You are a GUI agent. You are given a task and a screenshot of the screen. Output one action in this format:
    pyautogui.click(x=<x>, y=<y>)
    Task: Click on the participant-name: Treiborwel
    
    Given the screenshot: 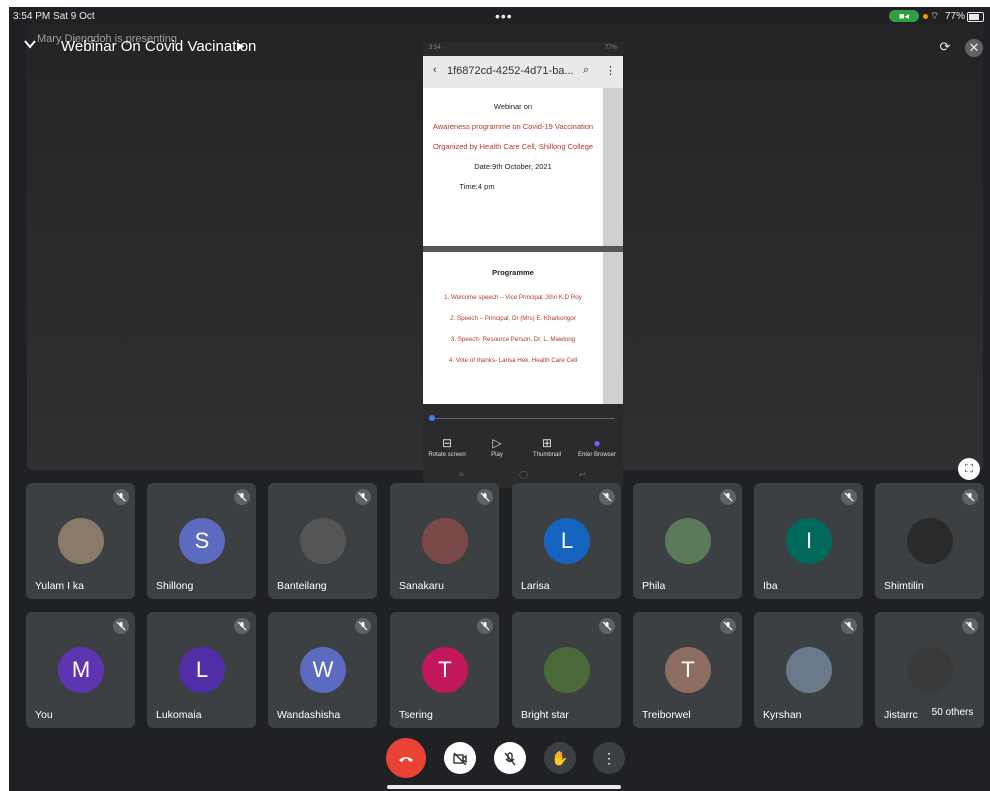 What is the action you would take?
    pyautogui.click(x=666, y=715)
    